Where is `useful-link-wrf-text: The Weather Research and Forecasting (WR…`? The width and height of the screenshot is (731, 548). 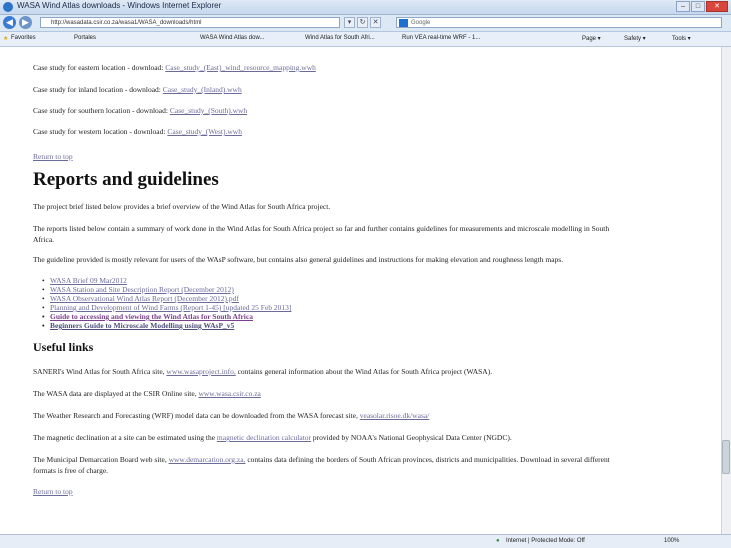 useful-link-wrf-text: The Weather Research and Forecasting (WR… is located at coordinates (195, 415).